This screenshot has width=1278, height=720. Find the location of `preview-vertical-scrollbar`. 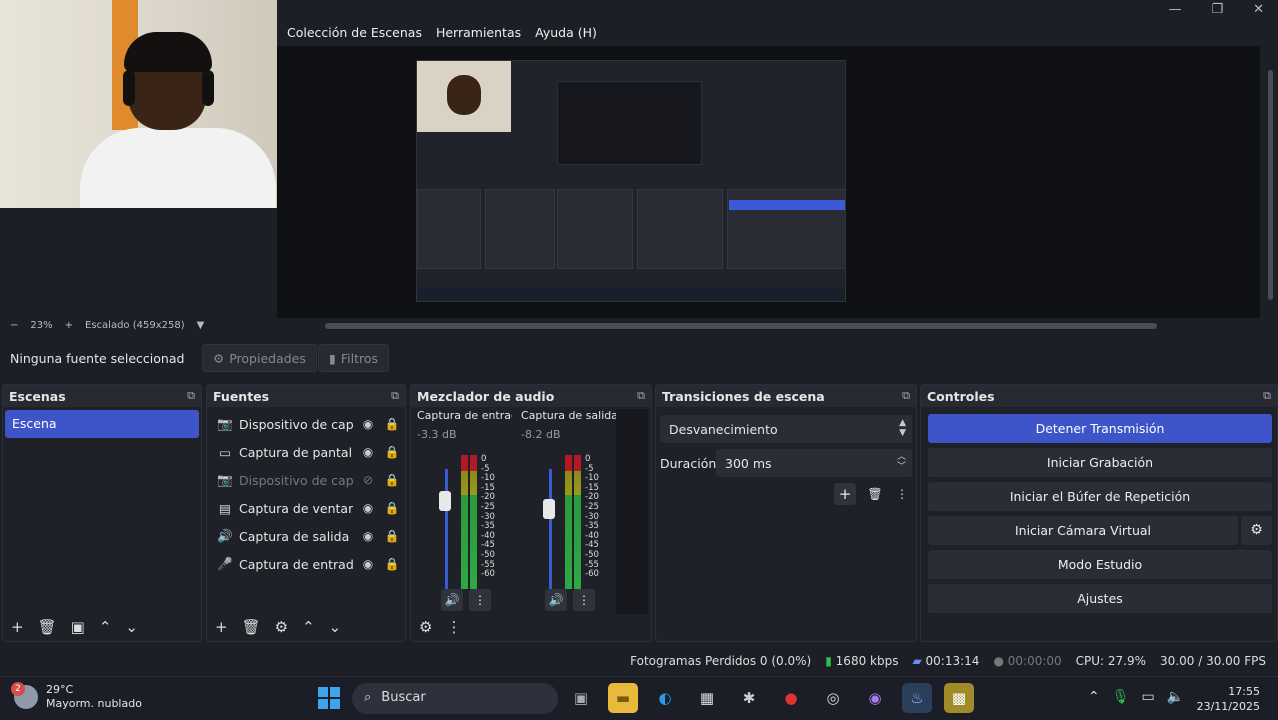

preview-vertical-scrollbar is located at coordinates (1270, 185).